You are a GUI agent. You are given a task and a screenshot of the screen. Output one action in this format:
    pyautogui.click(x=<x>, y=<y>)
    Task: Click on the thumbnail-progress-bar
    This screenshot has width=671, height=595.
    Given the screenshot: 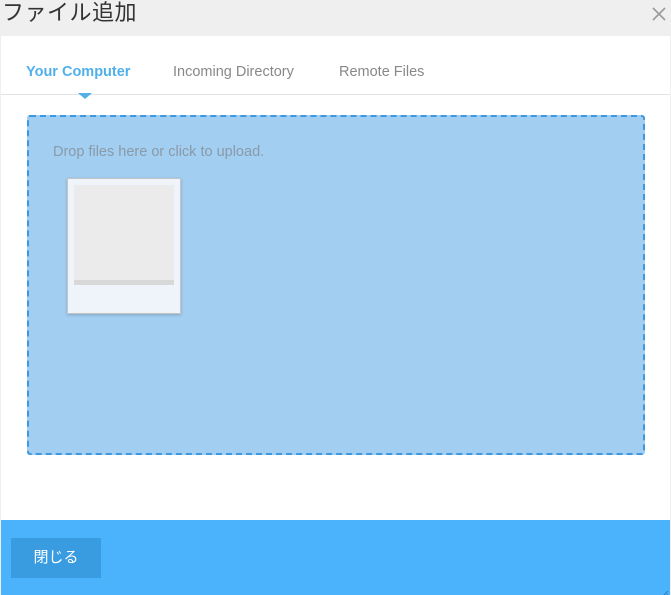 What is the action you would take?
    pyautogui.click(x=124, y=282)
    